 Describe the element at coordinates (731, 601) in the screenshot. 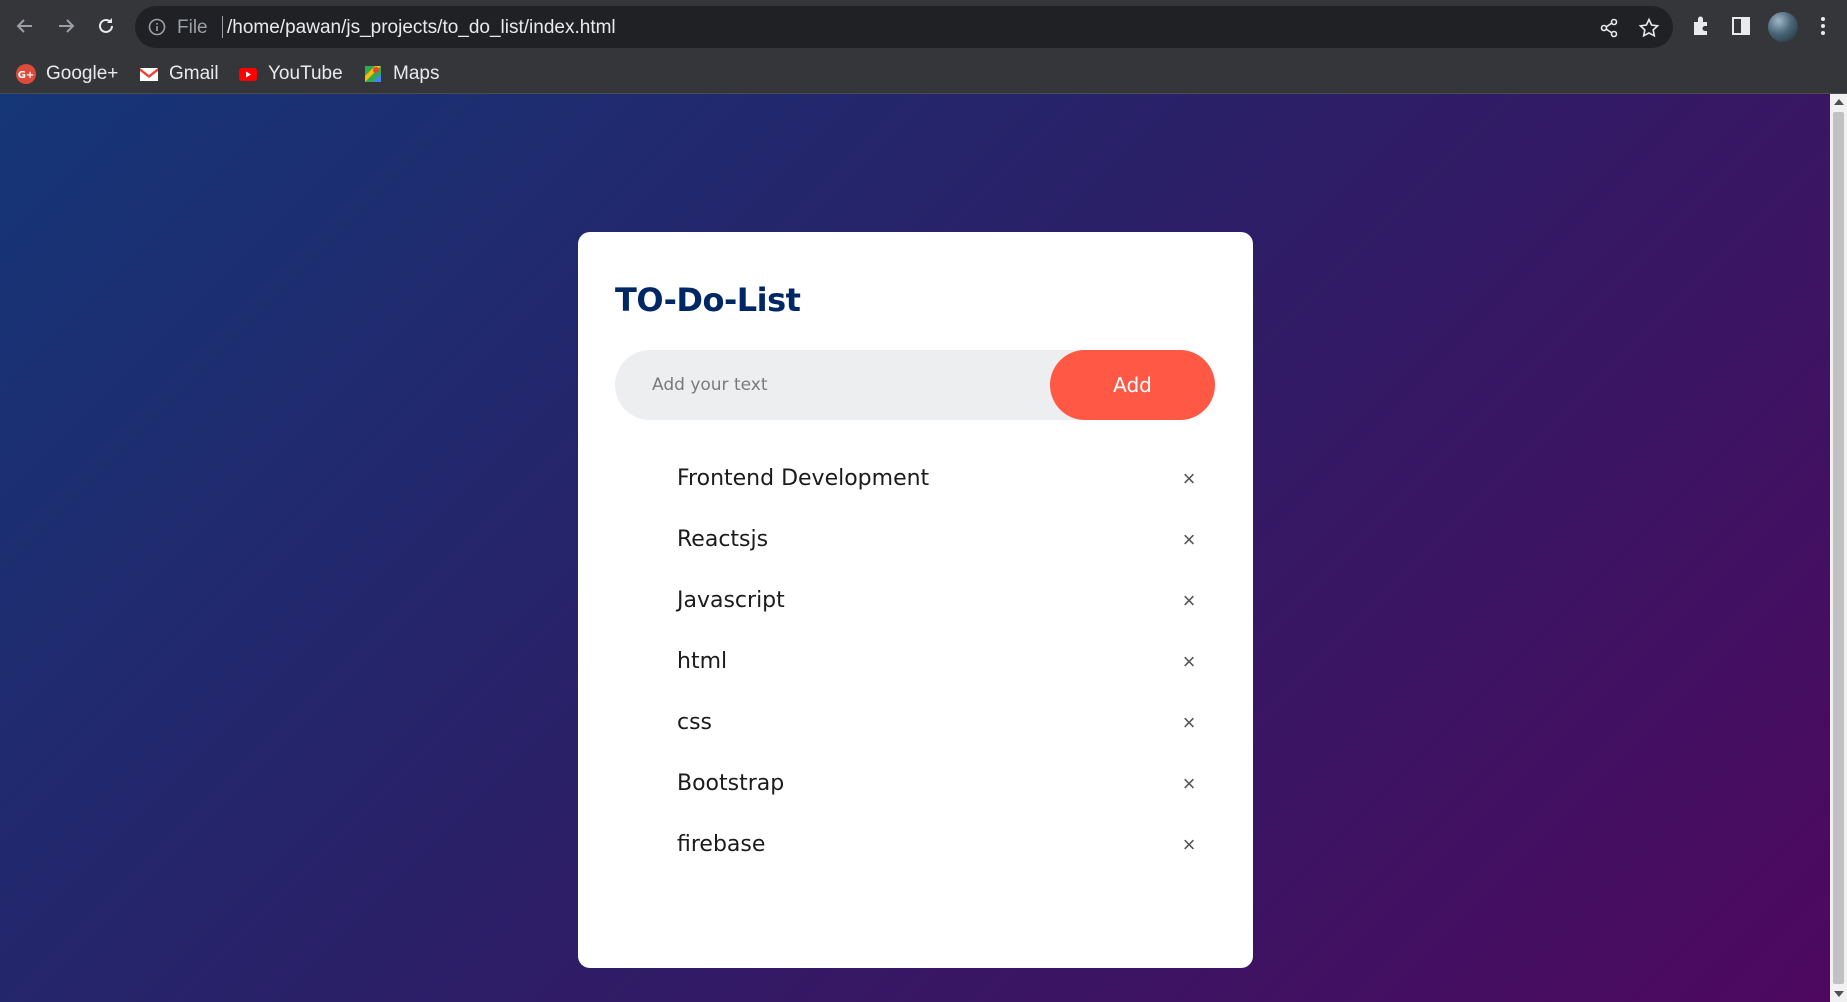

I see `list-item-text: Javascript` at that location.